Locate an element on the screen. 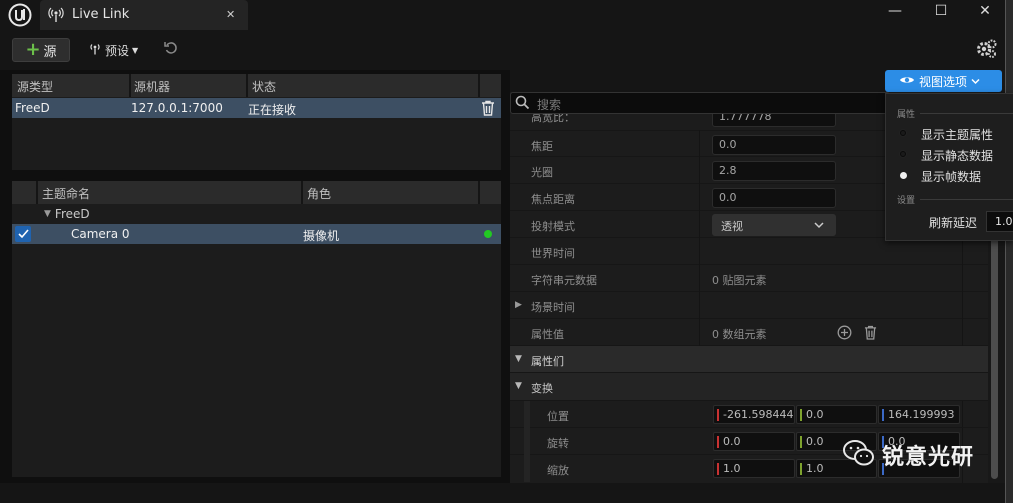  location-y-value: 0.0 is located at coordinates (815, 414).